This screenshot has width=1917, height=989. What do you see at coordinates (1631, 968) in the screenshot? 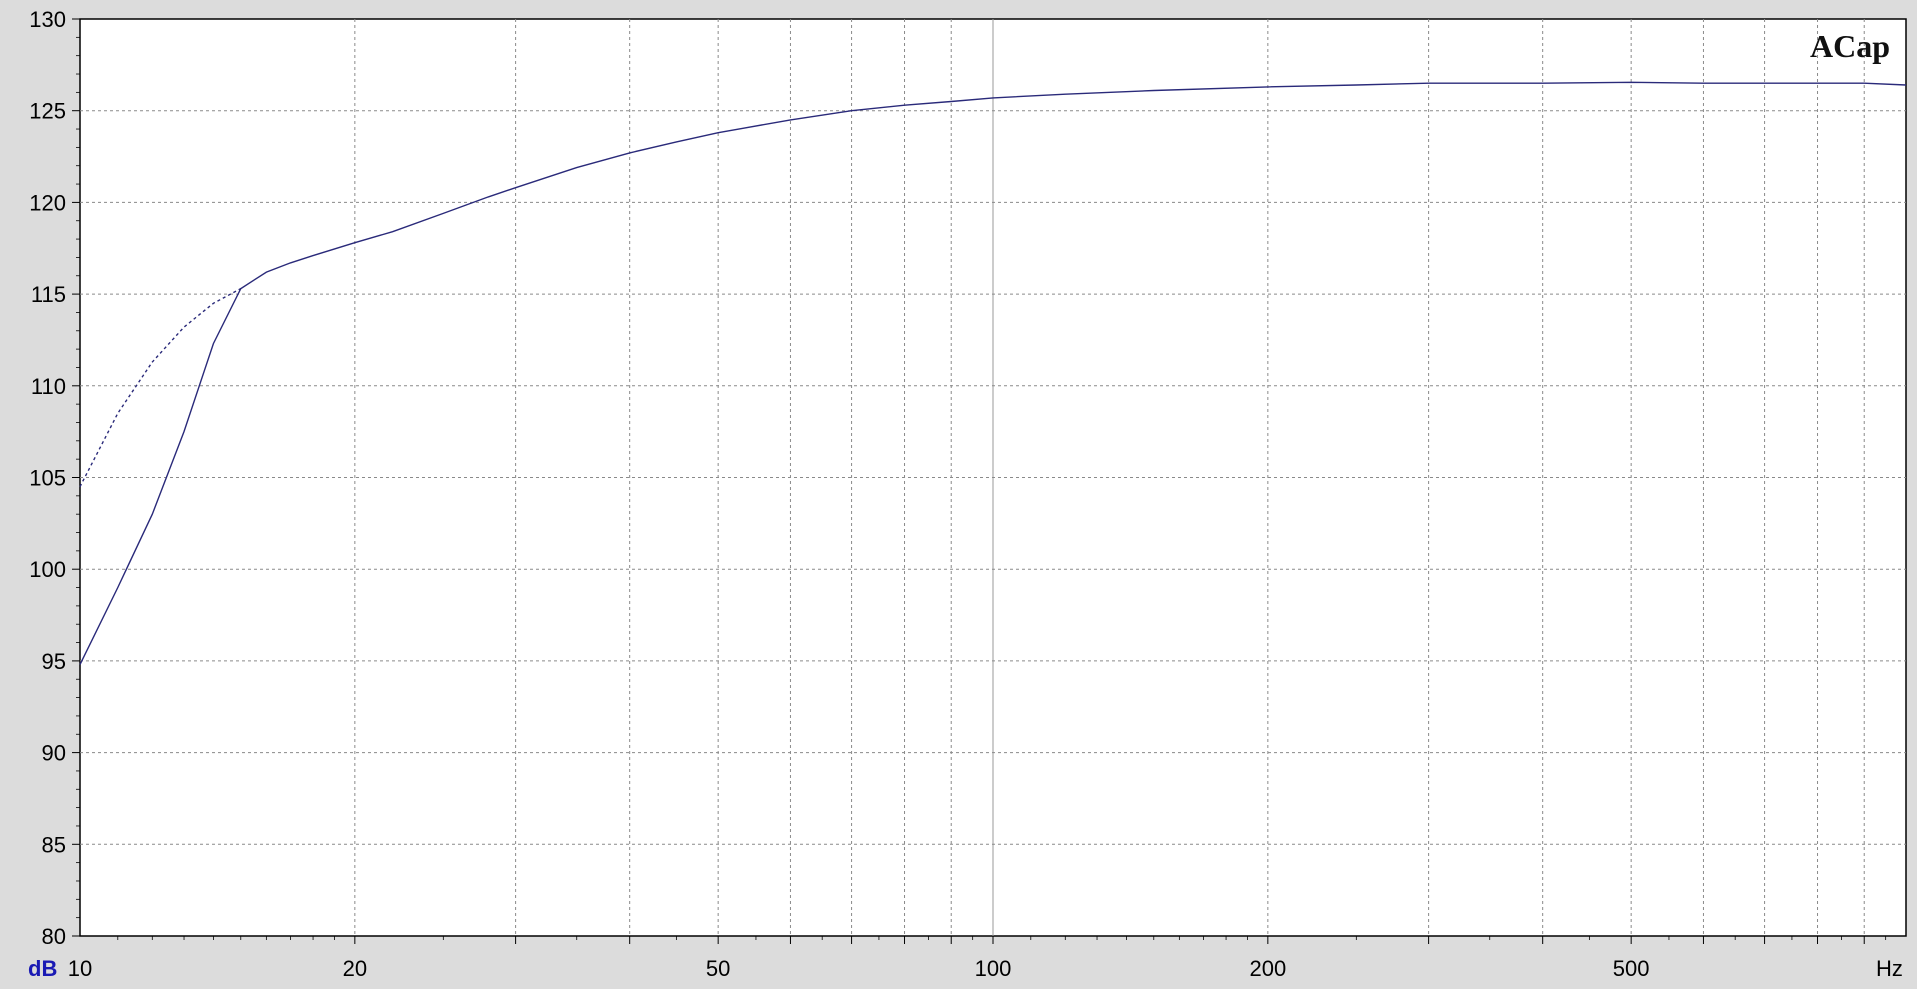
I see `x-tick-label: 500` at bounding box center [1631, 968].